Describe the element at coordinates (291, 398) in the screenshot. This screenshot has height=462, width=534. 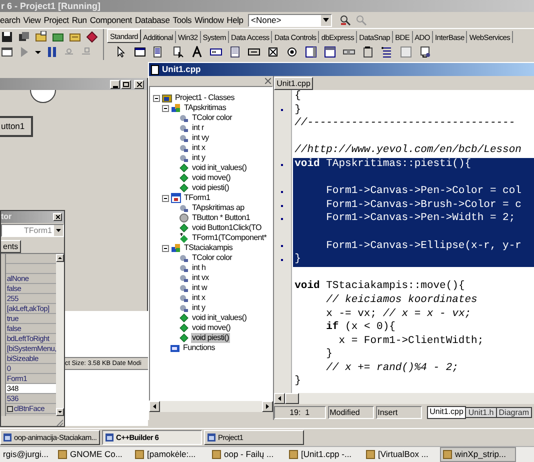
I see `scrollbar-thumb` at that location.